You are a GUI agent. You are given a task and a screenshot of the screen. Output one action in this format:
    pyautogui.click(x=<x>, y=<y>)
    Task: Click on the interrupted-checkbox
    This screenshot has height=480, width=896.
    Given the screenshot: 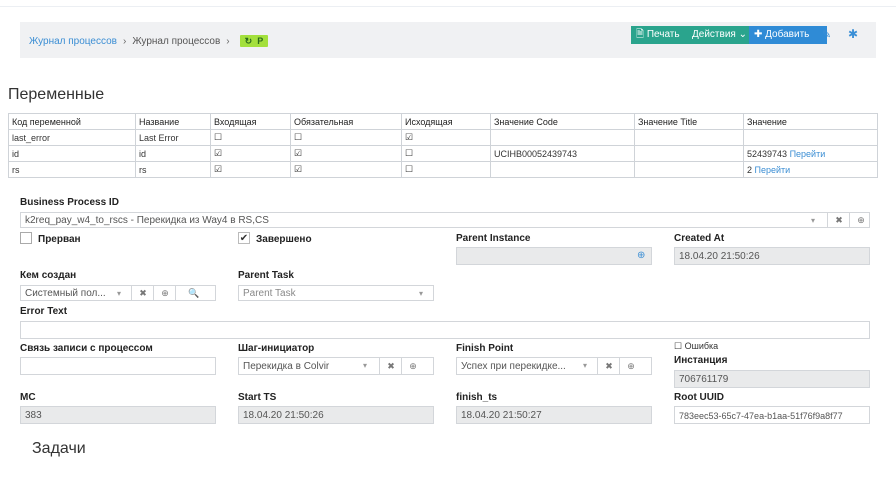 What is the action you would take?
    pyautogui.click(x=26, y=238)
    